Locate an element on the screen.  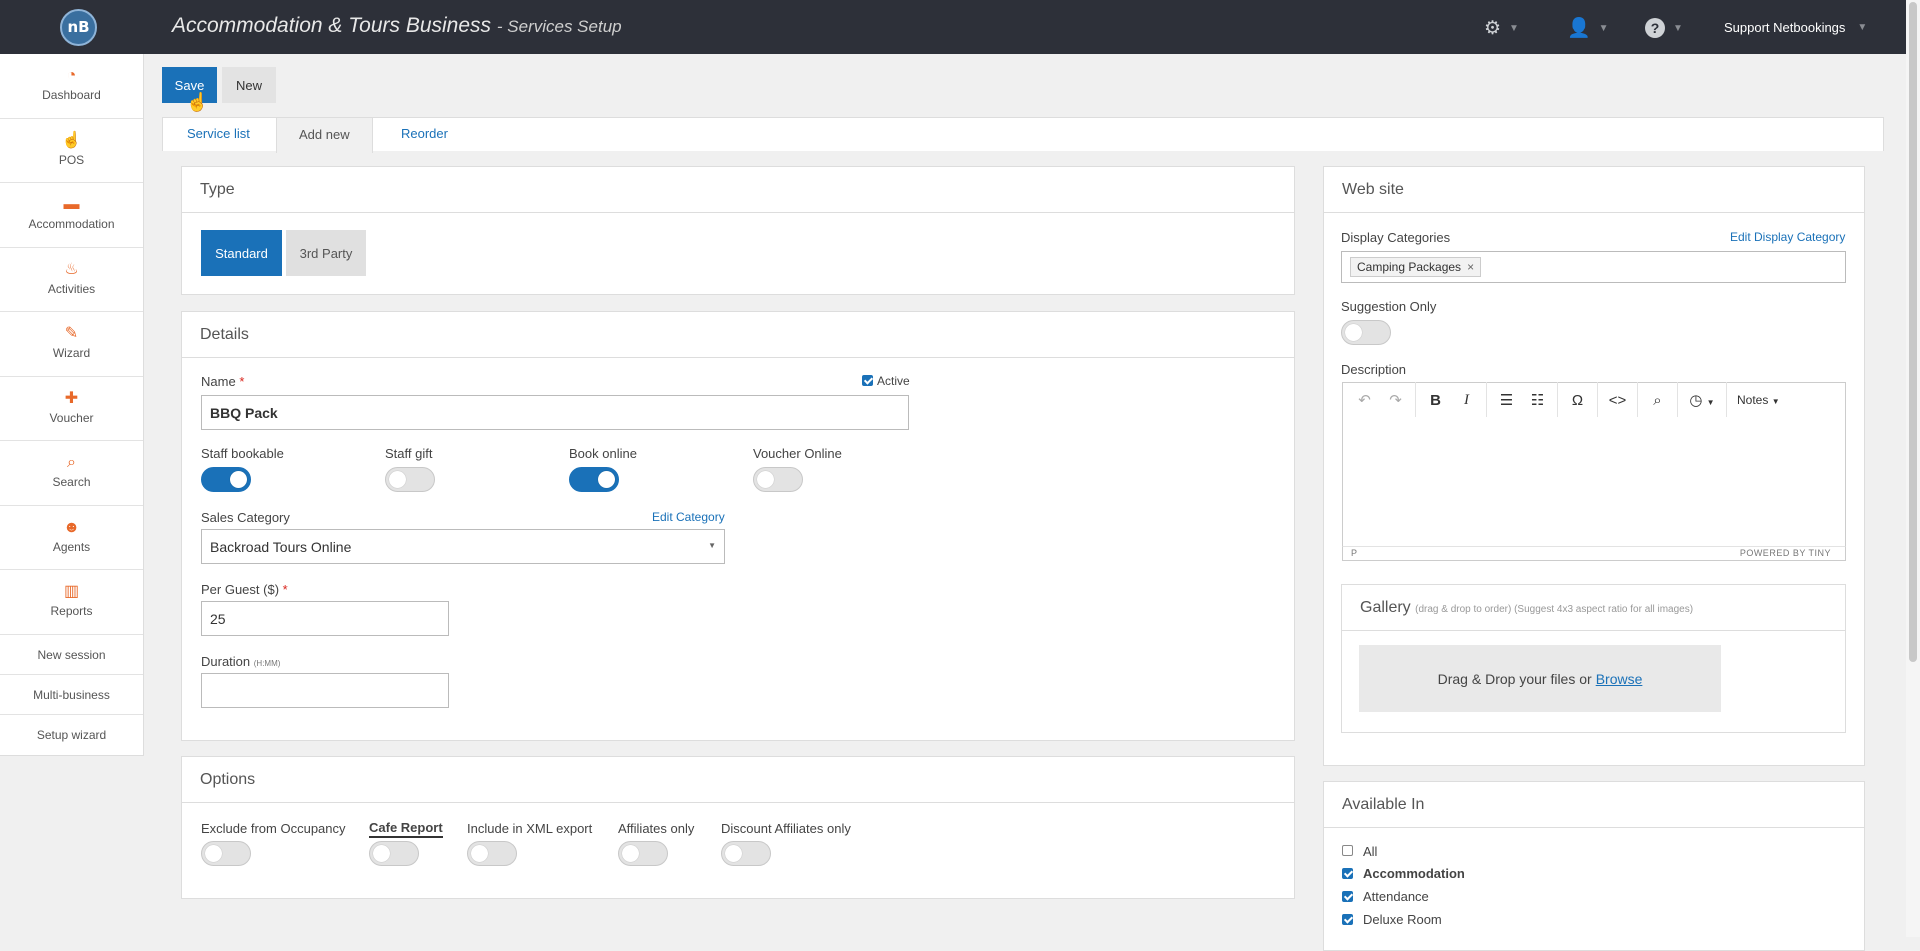
agent-icon: ☻ is located at coordinates (71, 527).